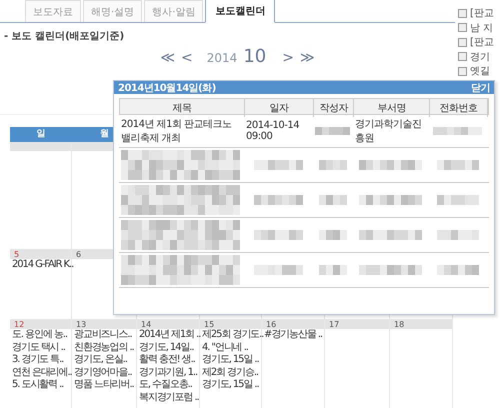 The width and height of the screenshot is (500, 408). I want to click on event-link: #경기농산물 .., so click(292, 335).